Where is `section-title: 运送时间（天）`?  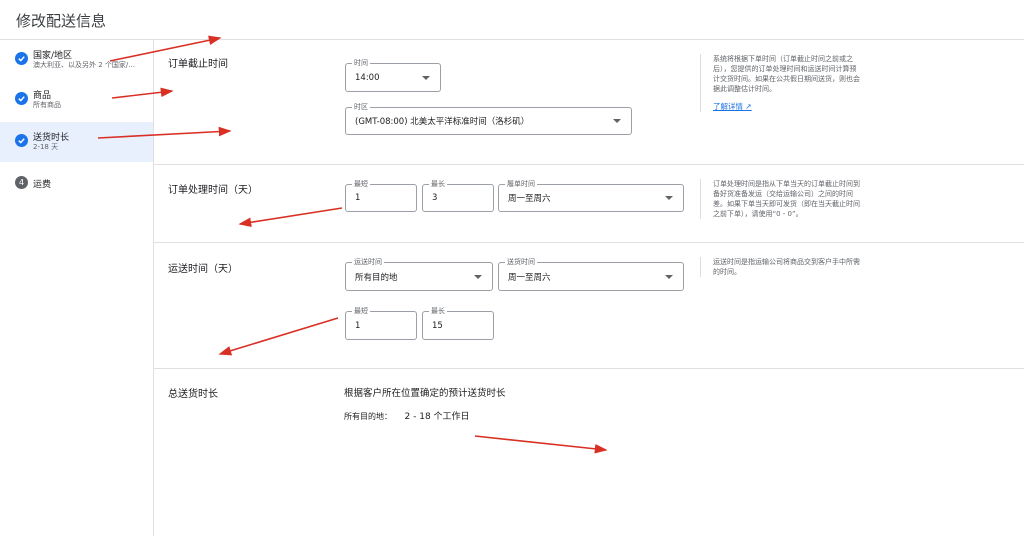 section-title: 运送时间（天） is located at coordinates (203, 269).